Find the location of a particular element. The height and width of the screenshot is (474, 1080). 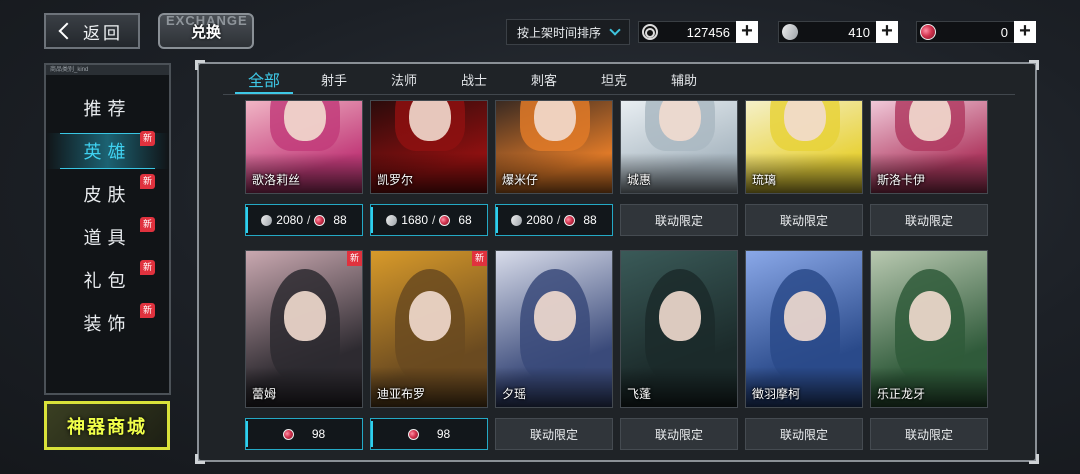

hero-name: 徵羽摩柯 is located at coordinates (776, 394).